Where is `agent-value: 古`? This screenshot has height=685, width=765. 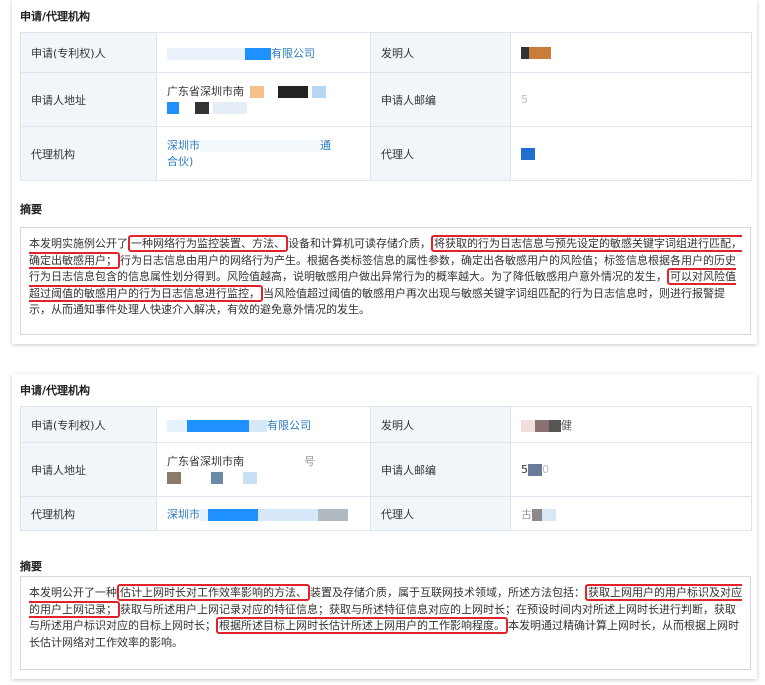
agent-value: 古 is located at coordinates (631, 513).